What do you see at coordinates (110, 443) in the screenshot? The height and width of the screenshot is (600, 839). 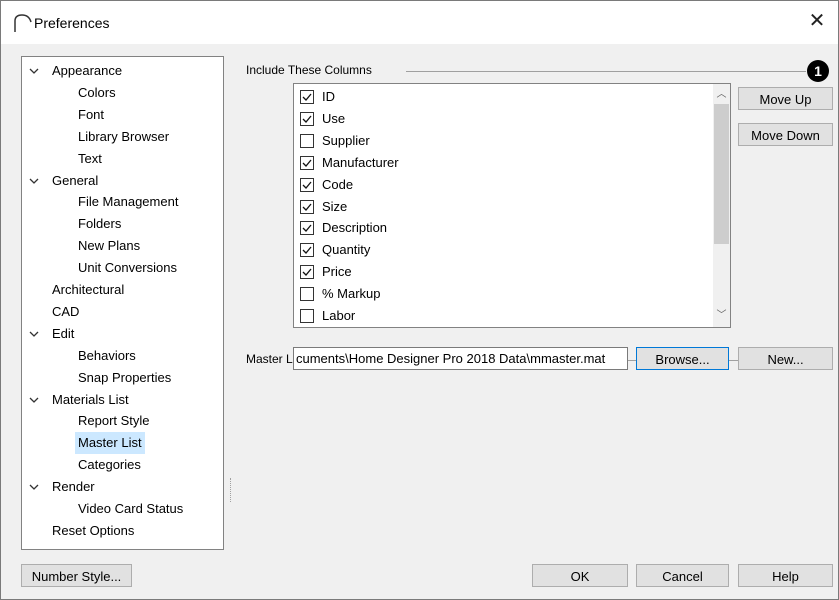 I see `tree-item-label: Master List` at bounding box center [110, 443].